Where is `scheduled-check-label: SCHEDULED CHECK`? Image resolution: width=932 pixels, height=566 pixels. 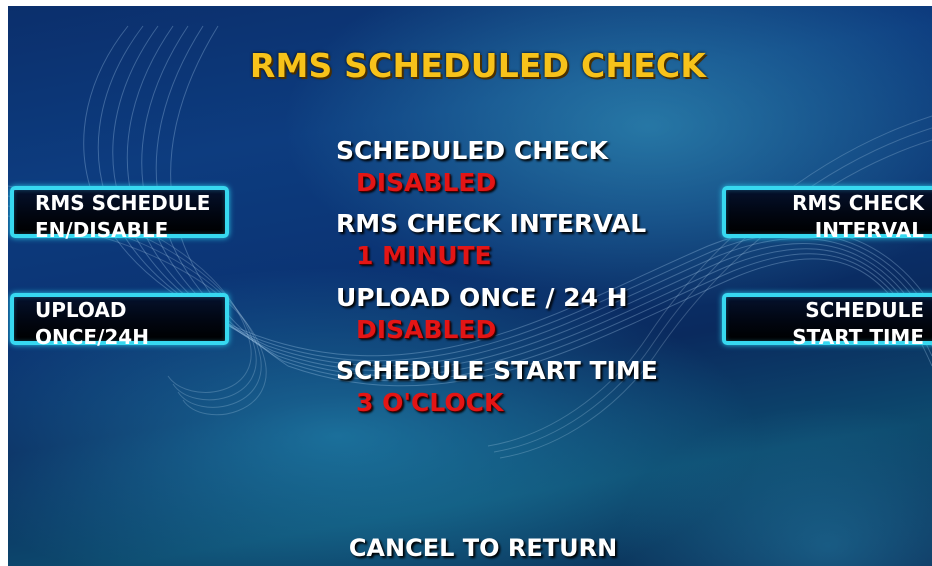
scheduled-check-label: SCHEDULED CHECK is located at coordinates (472, 150).